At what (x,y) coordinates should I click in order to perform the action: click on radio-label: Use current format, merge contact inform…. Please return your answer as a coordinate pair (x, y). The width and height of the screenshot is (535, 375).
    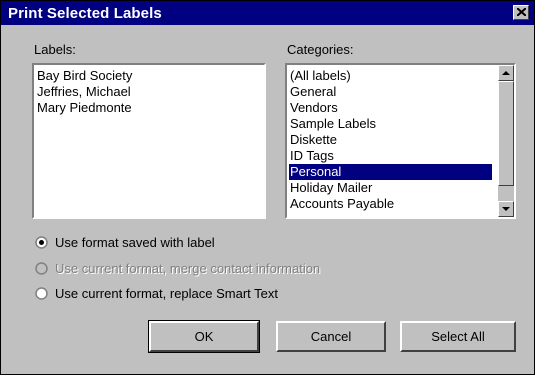
    Looking at the image, I should click on (188, 268).